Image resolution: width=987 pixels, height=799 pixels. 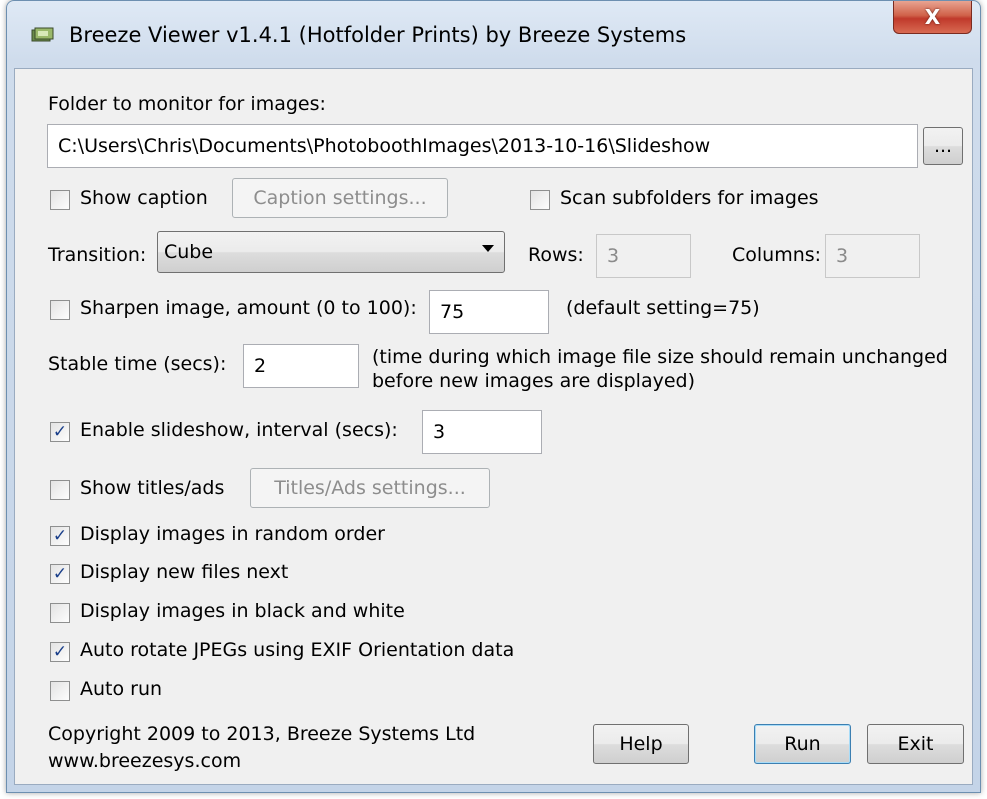 What do you see at coordinates (189, 252) in the screenshot?
I see `transition-value: Cube` at bounding box center [189, 252].